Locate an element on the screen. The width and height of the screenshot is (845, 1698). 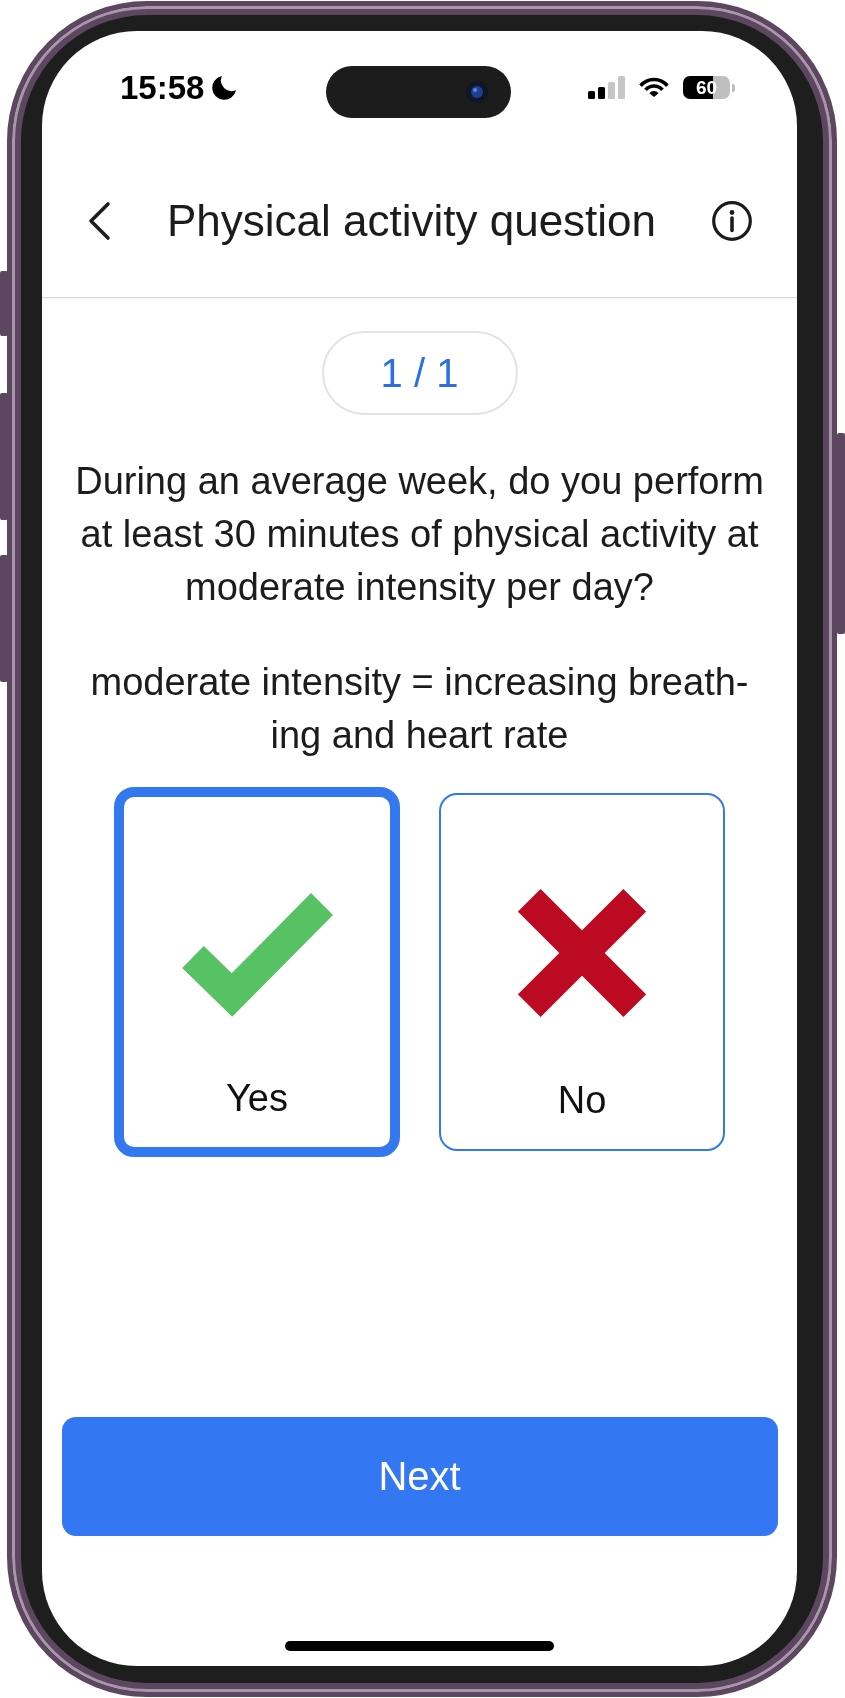
signal-icon is located at coordinates (606, 87).